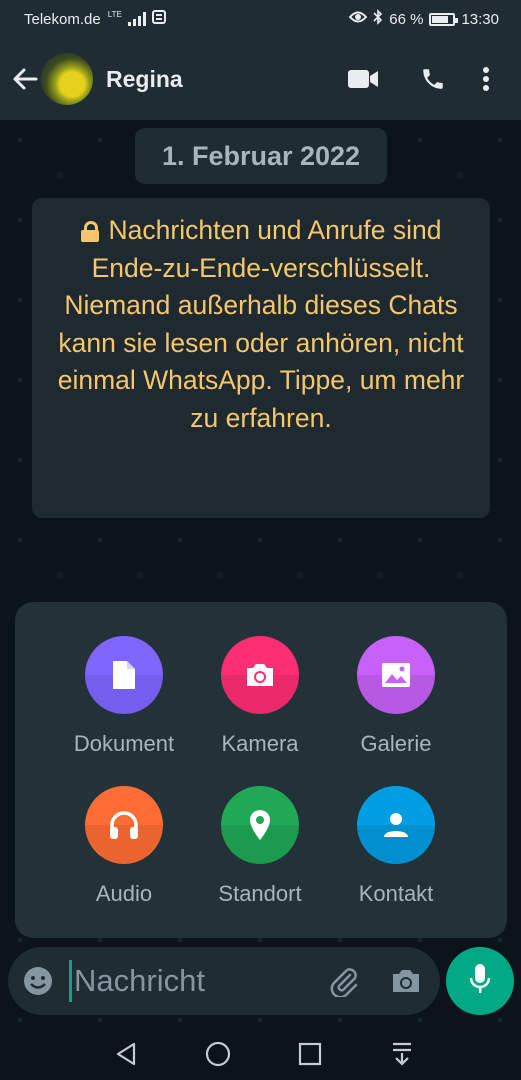  I want to click on notification-pull-icon, so click(402, 1054).